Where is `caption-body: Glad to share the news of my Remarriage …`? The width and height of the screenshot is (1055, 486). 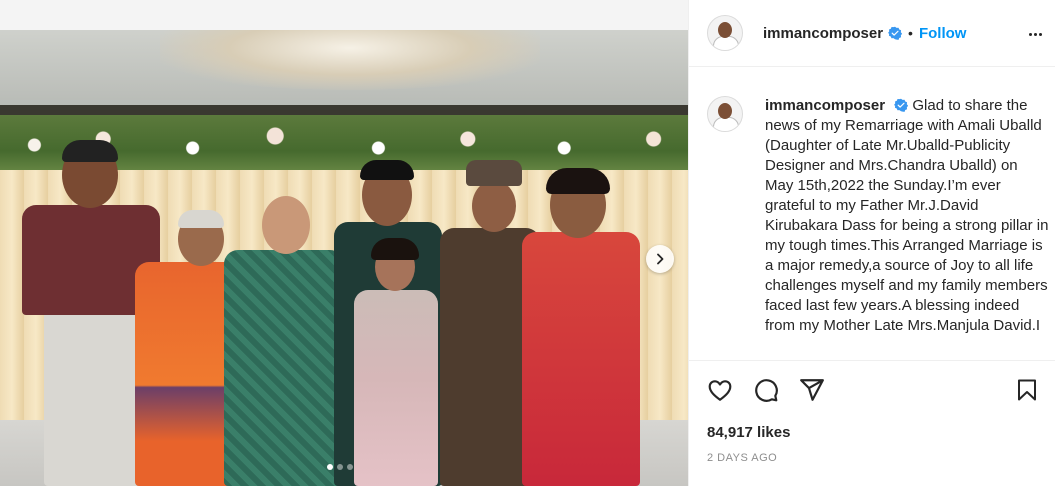
caption-body: Glad to share the news of my Remarriage … is located at coordinates (907, 215).